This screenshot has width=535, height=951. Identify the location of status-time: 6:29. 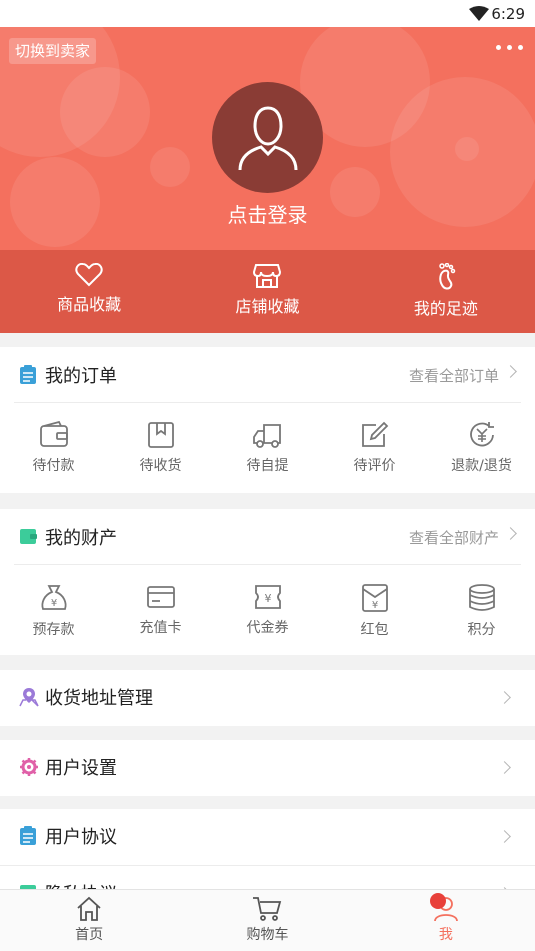
(508, 14).